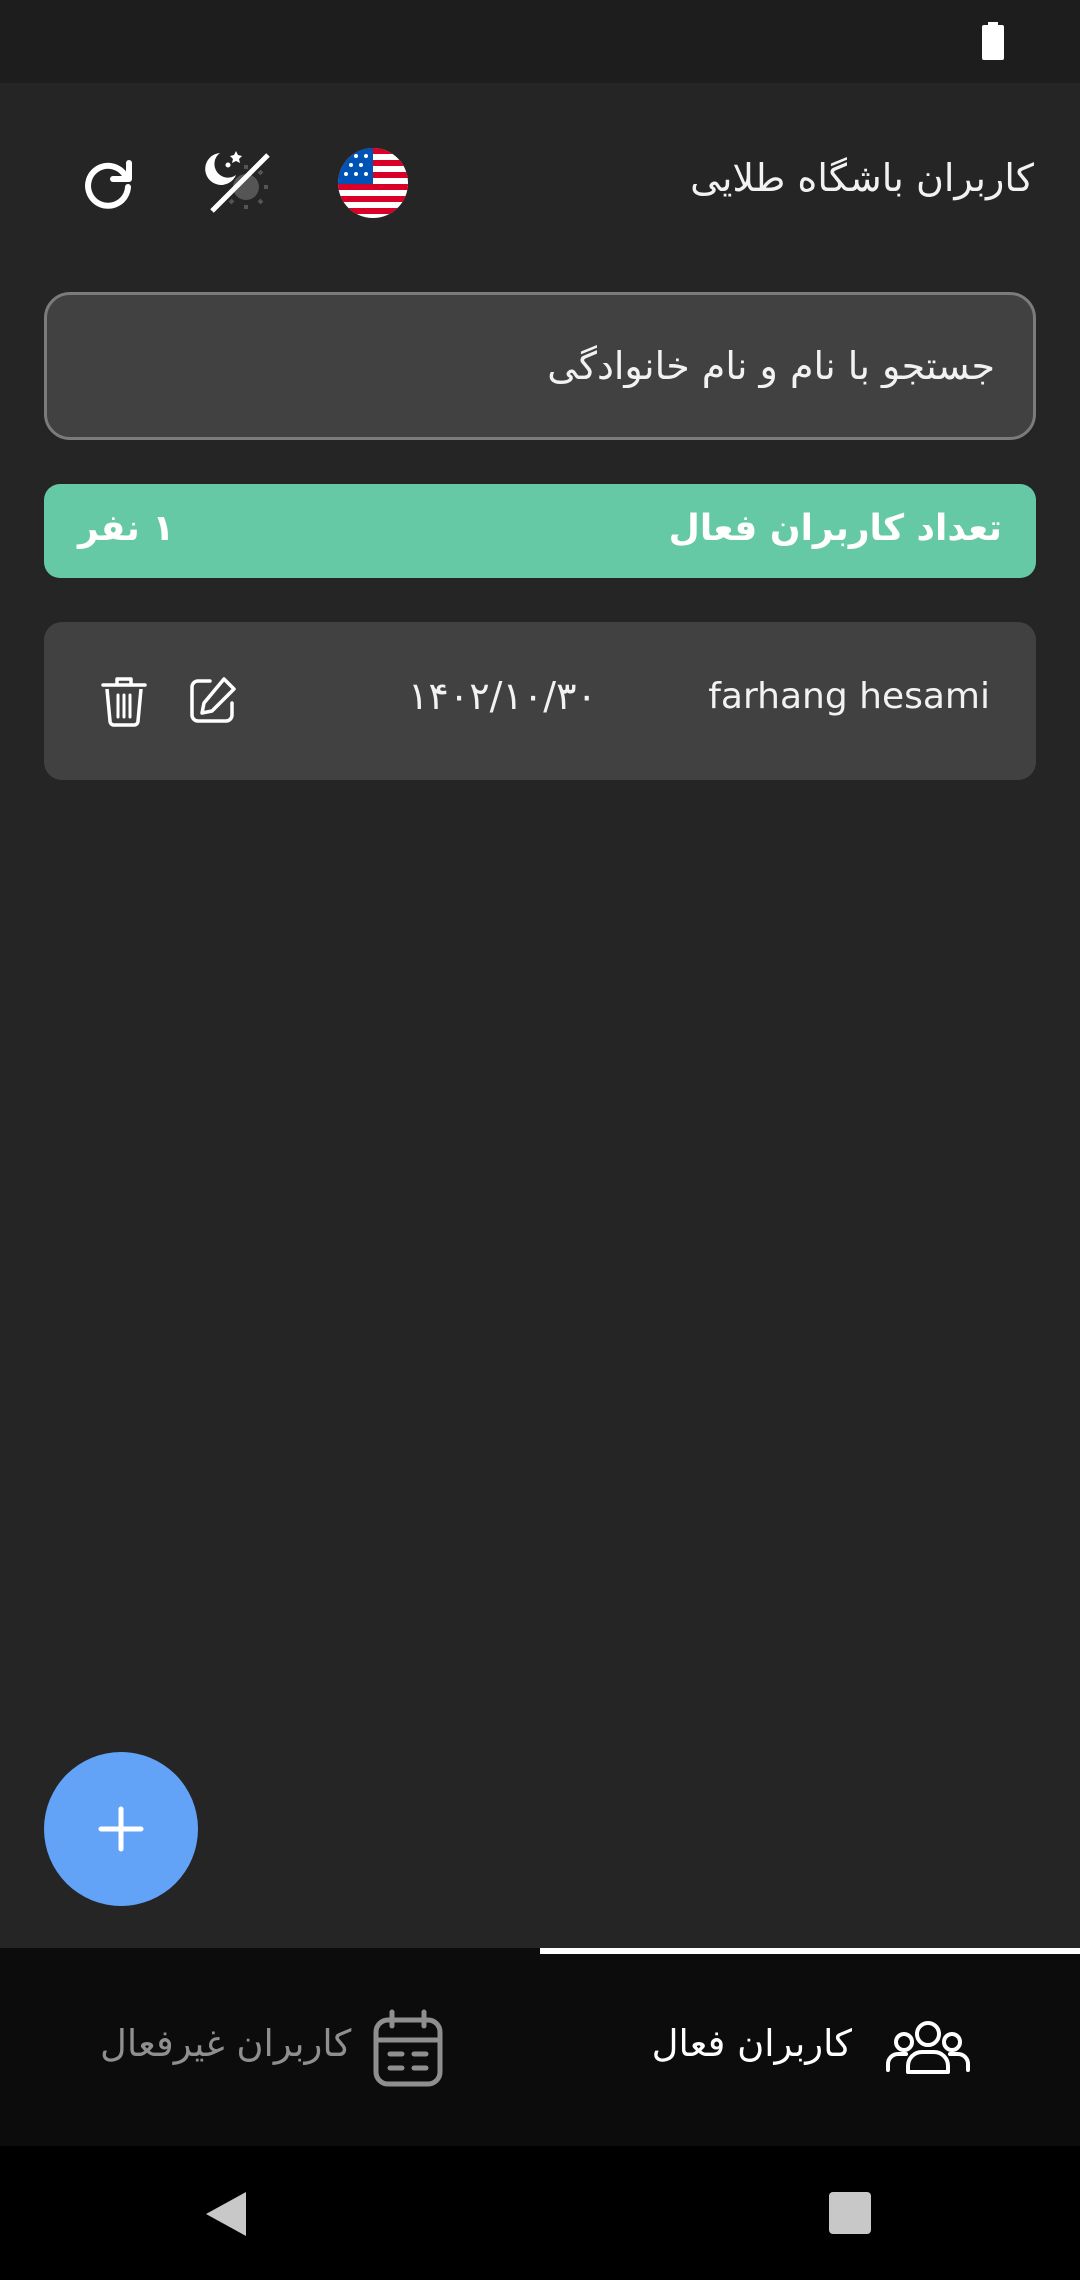  I want to click on search-input, so click(540, 366).